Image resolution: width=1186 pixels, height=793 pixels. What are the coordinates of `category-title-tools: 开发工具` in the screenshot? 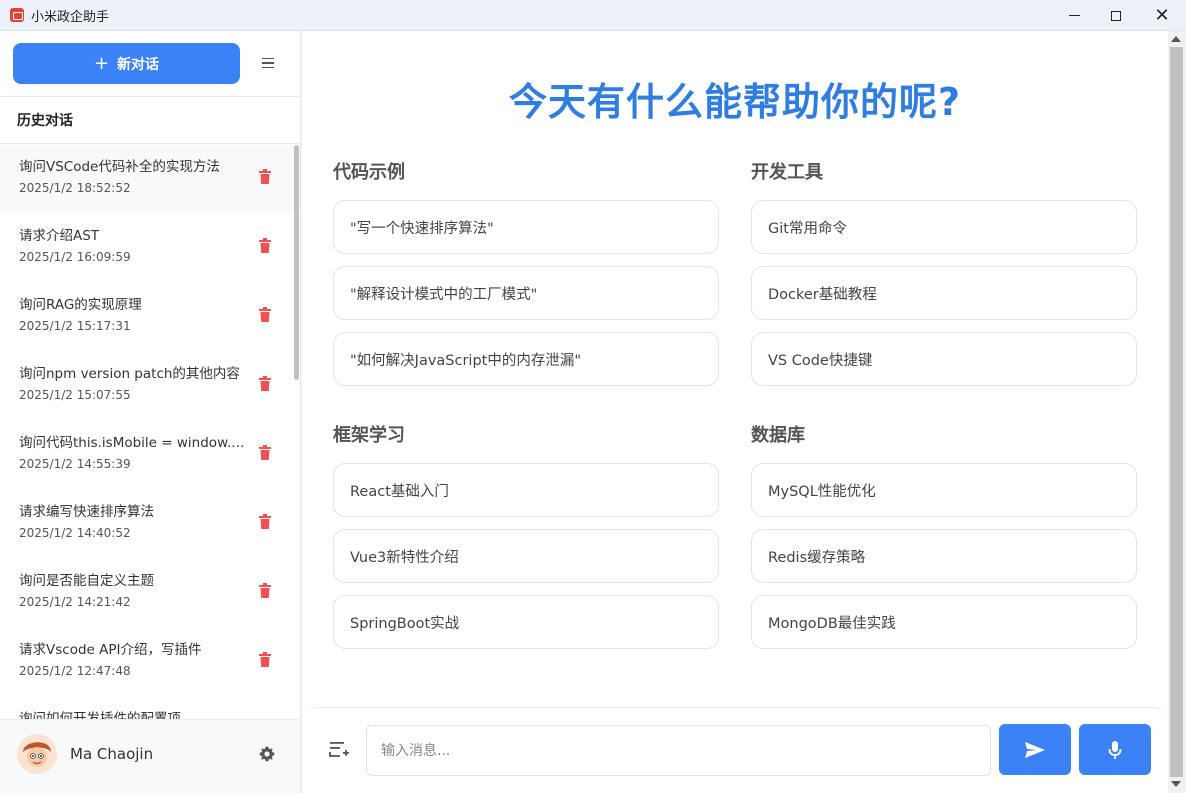 It's located at (787, 172).